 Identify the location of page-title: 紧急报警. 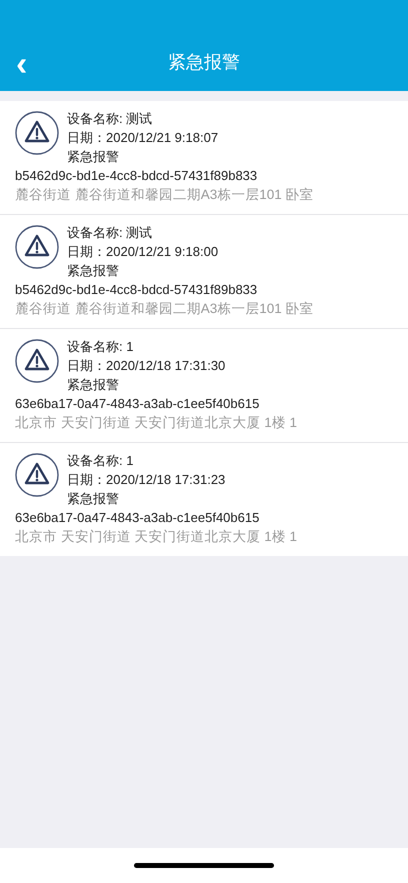
(204, 62).